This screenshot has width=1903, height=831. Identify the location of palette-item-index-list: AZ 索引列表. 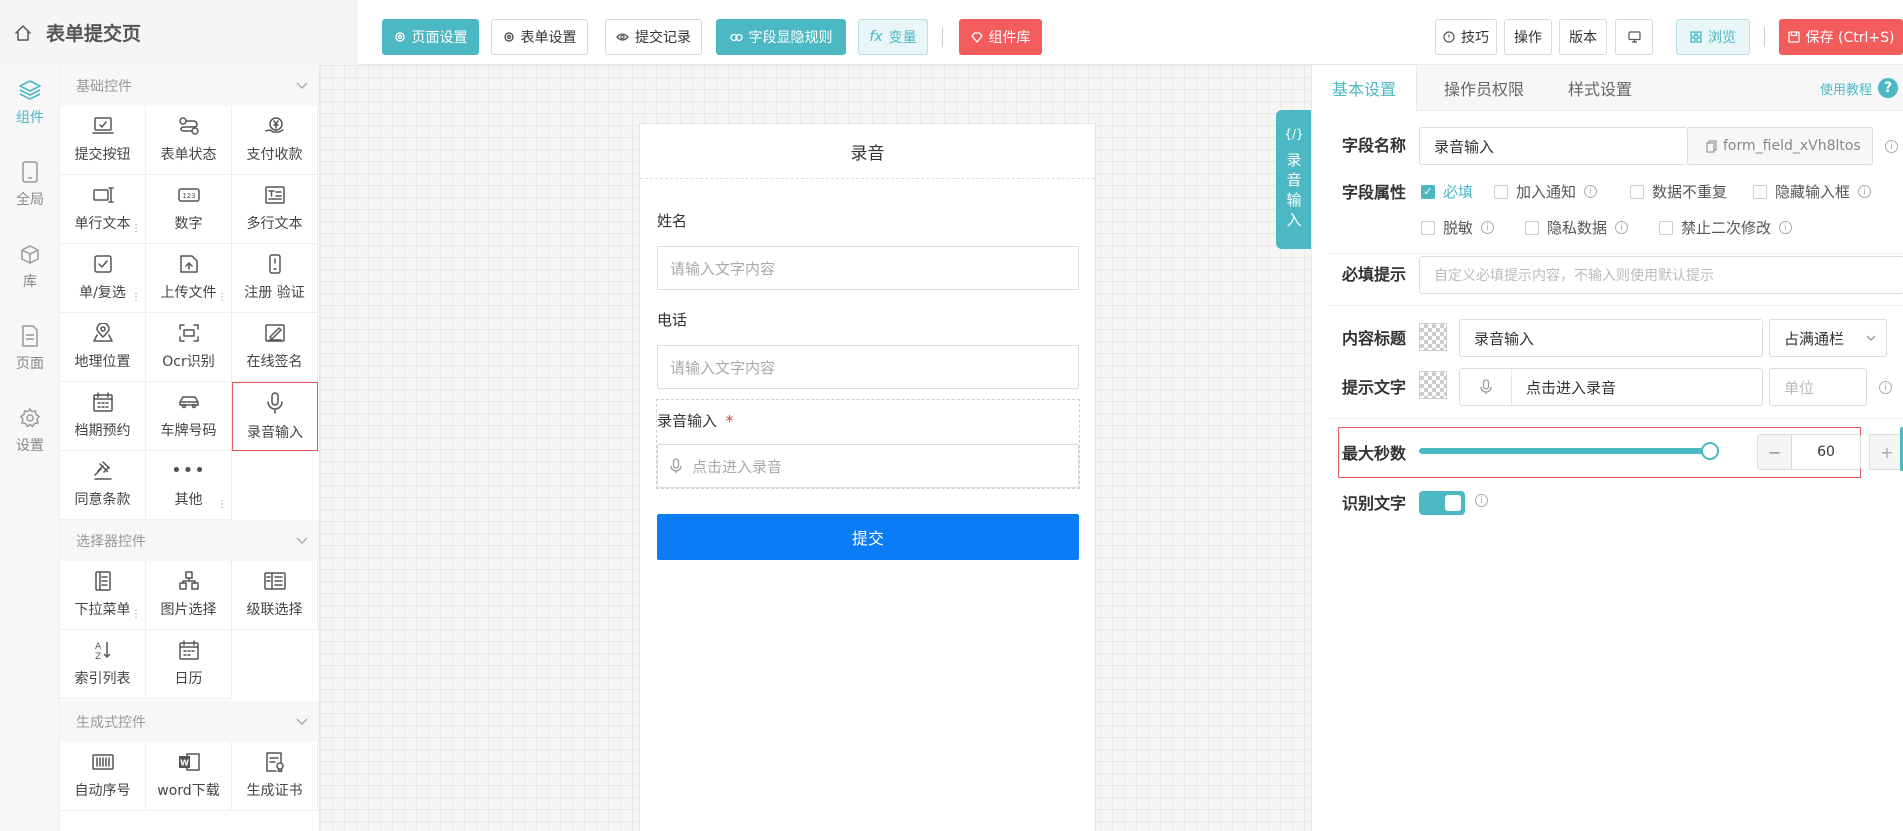
(103, 664).